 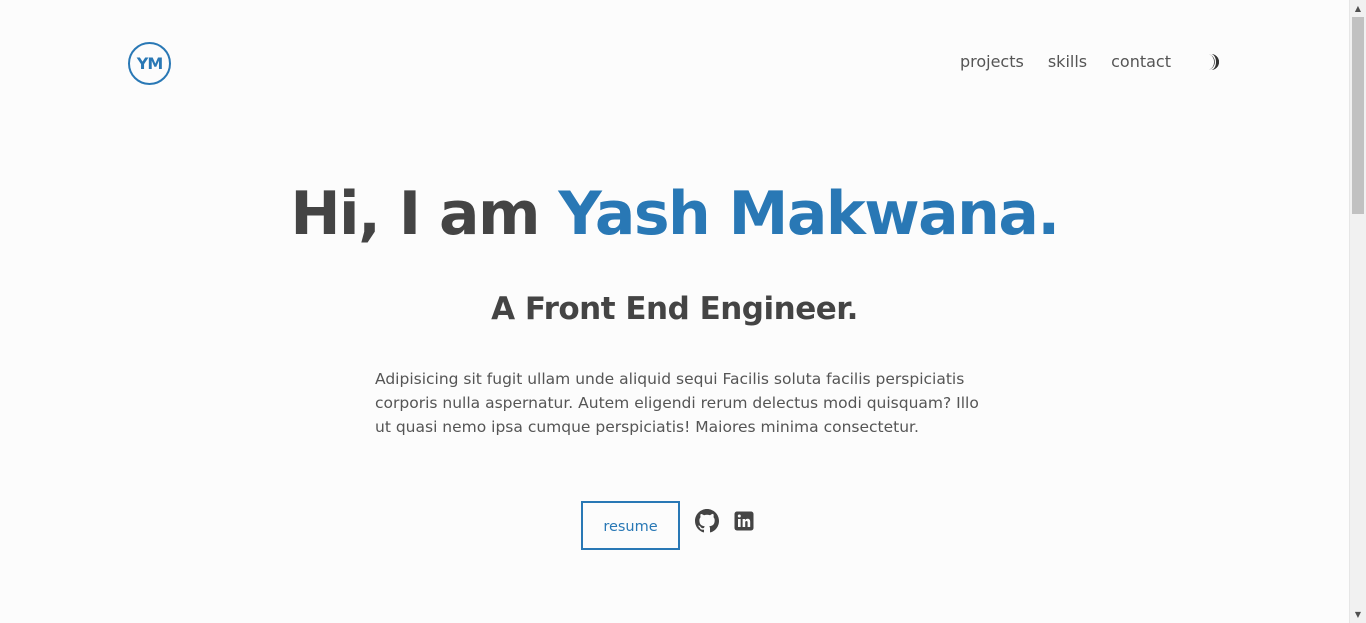 I want to click on hero-greeting: Hi, I am, so click(x=424, y=214).